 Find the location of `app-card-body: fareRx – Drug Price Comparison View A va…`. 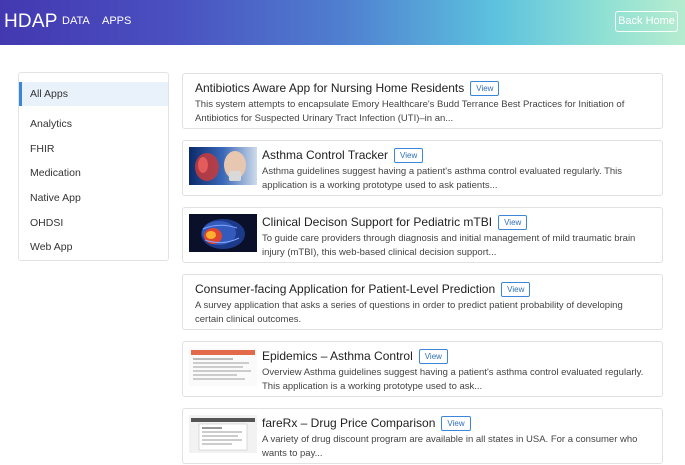

app-card-body: fareRx – Drug Price Comparison View A va… is located at coordinates (458, 437).